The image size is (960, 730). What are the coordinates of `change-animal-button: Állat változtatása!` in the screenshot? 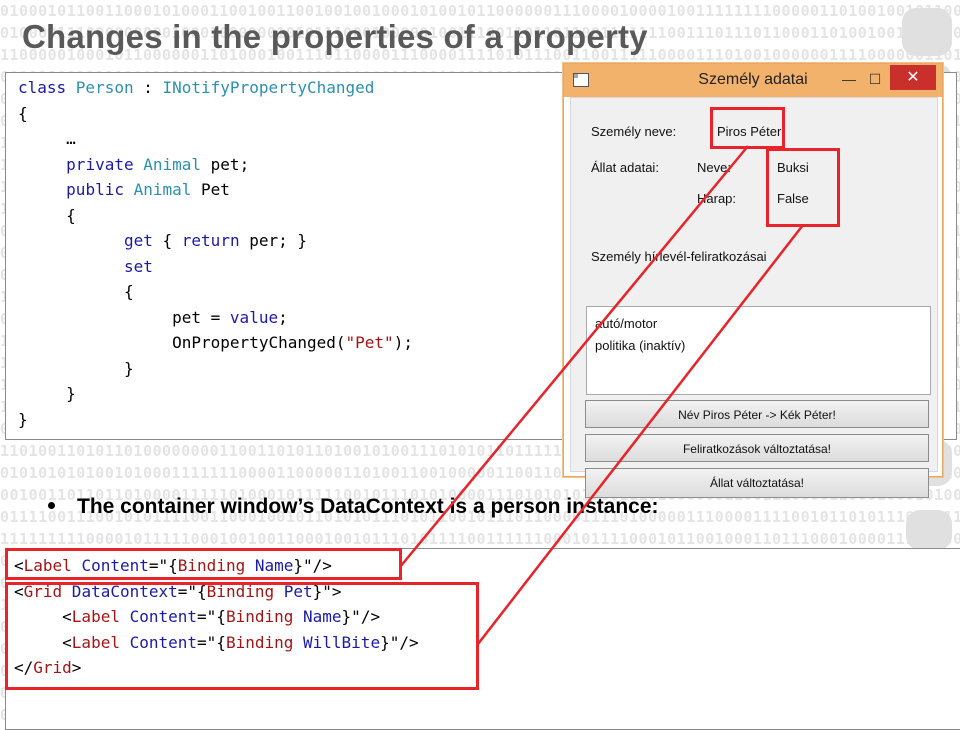 It's located at (757, 483).